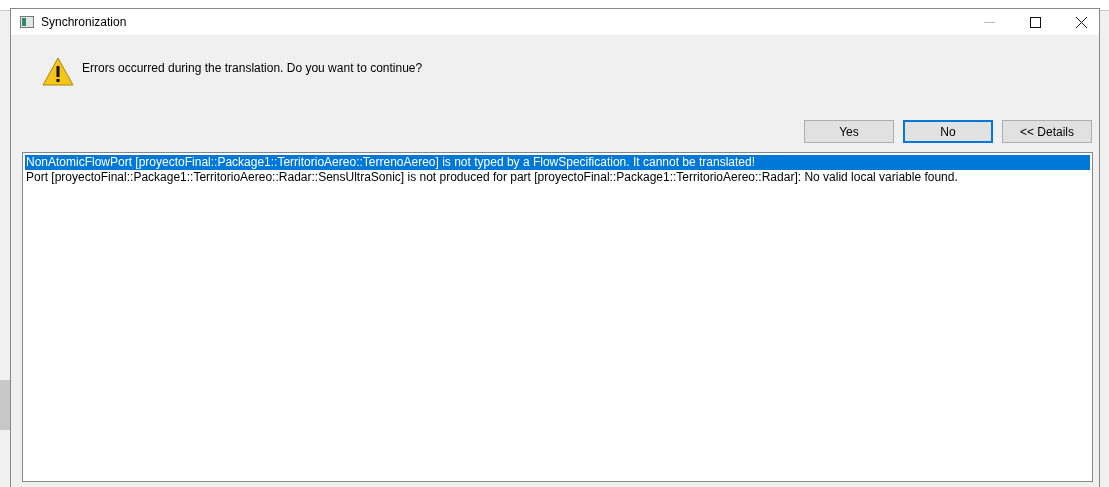  What do you see at coordinates (84, 22) in the screenshot?
I see `window-title: Synchronization` at bounding box center [84, 22].